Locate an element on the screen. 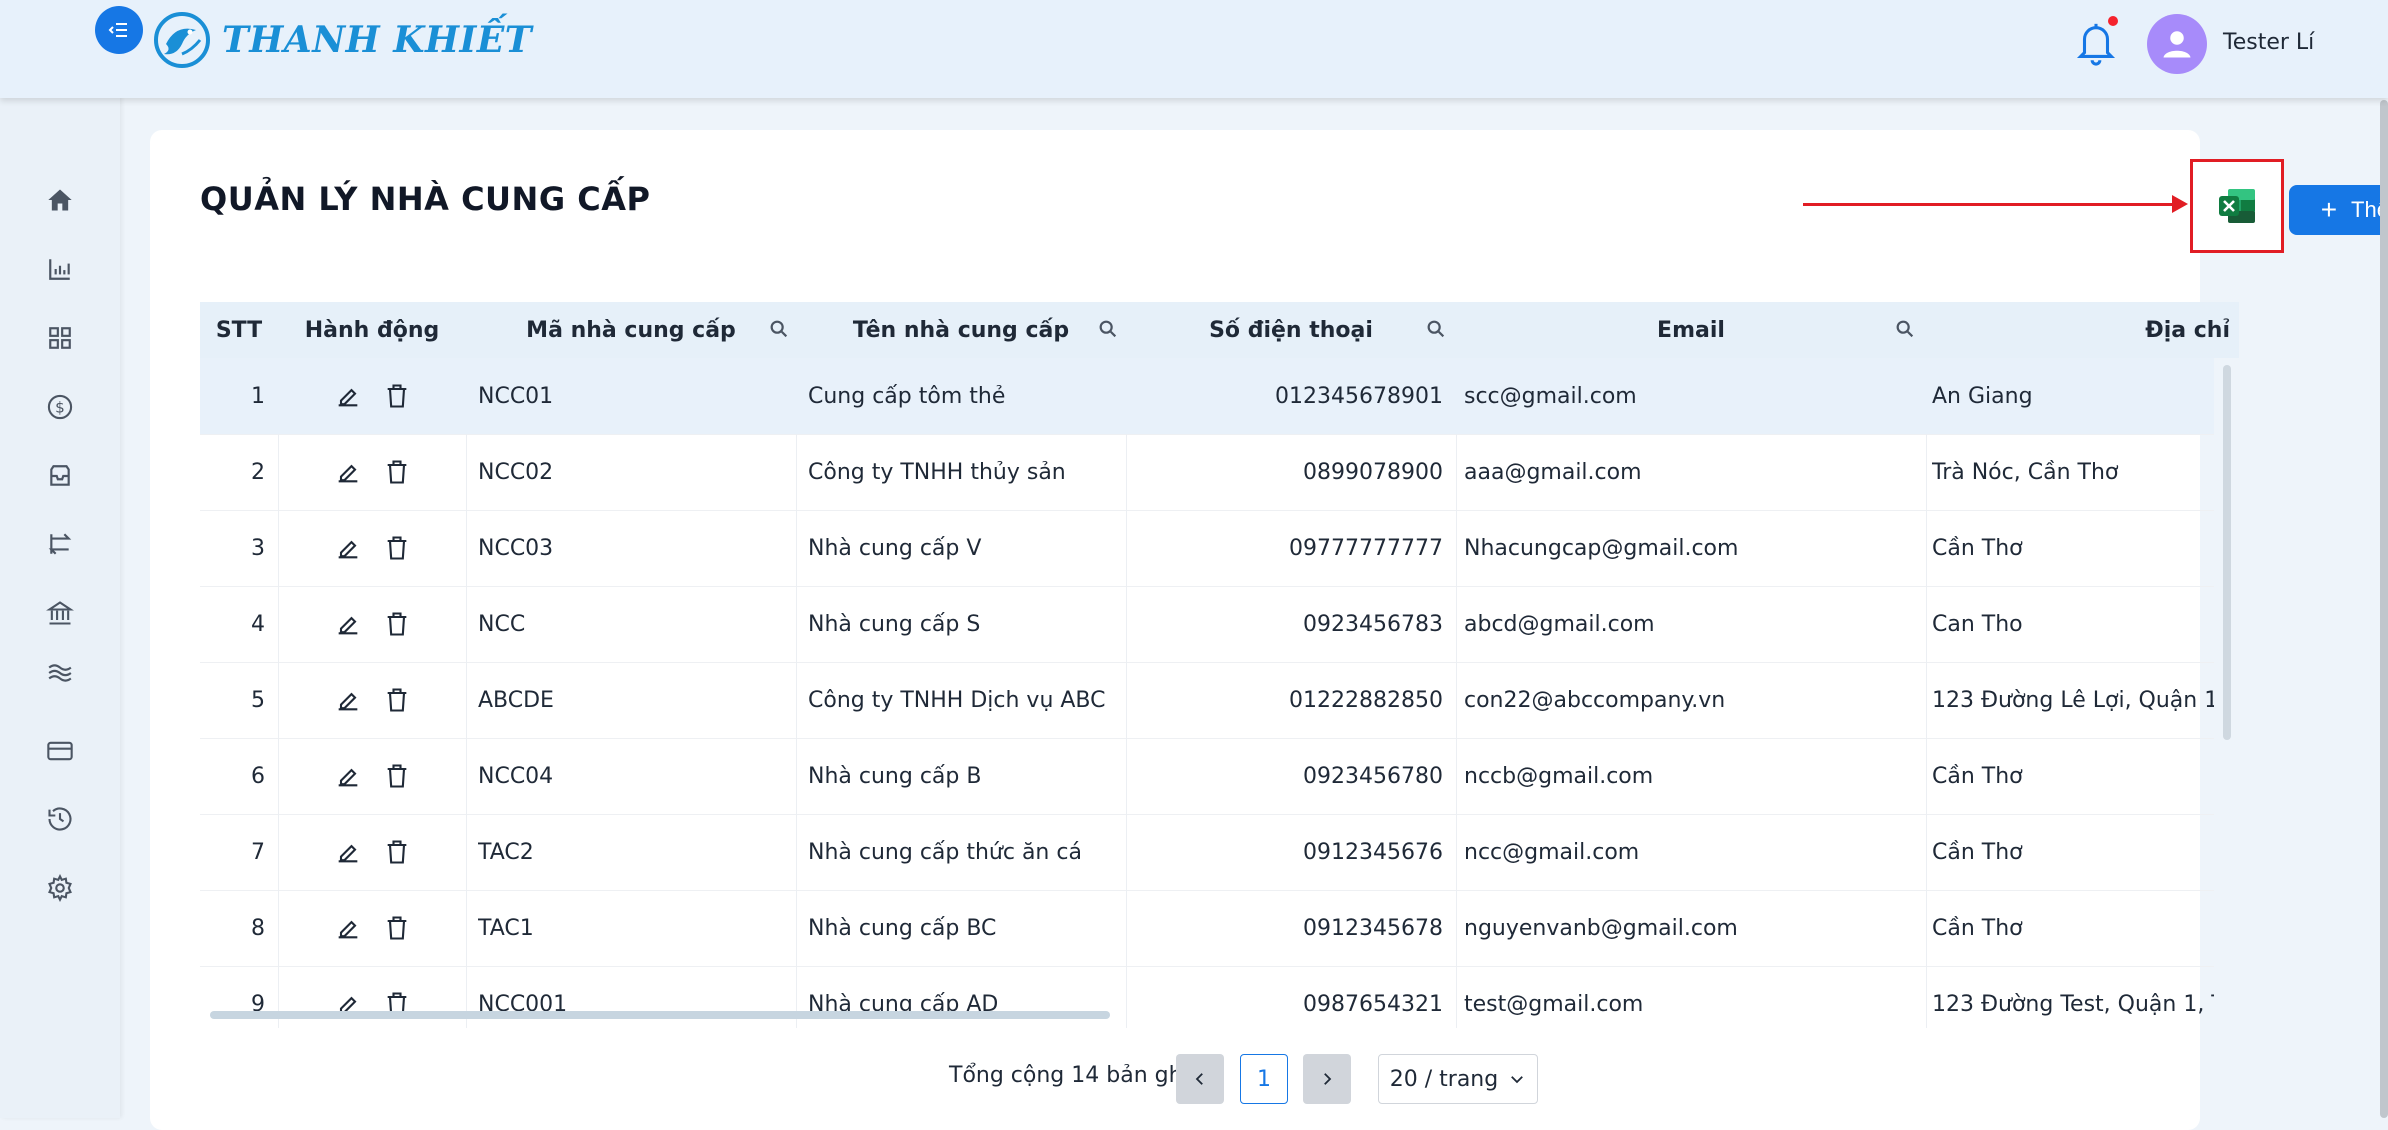 This screenshot has width=2388, height=1130. cell-phone: 0912345676 is located at coordinates (1373, 852).